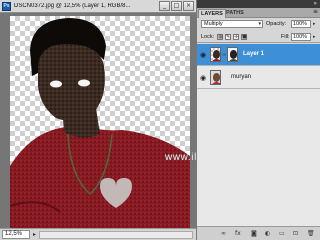  I want to click on tab-paths: PATHS, so click(235, 13).